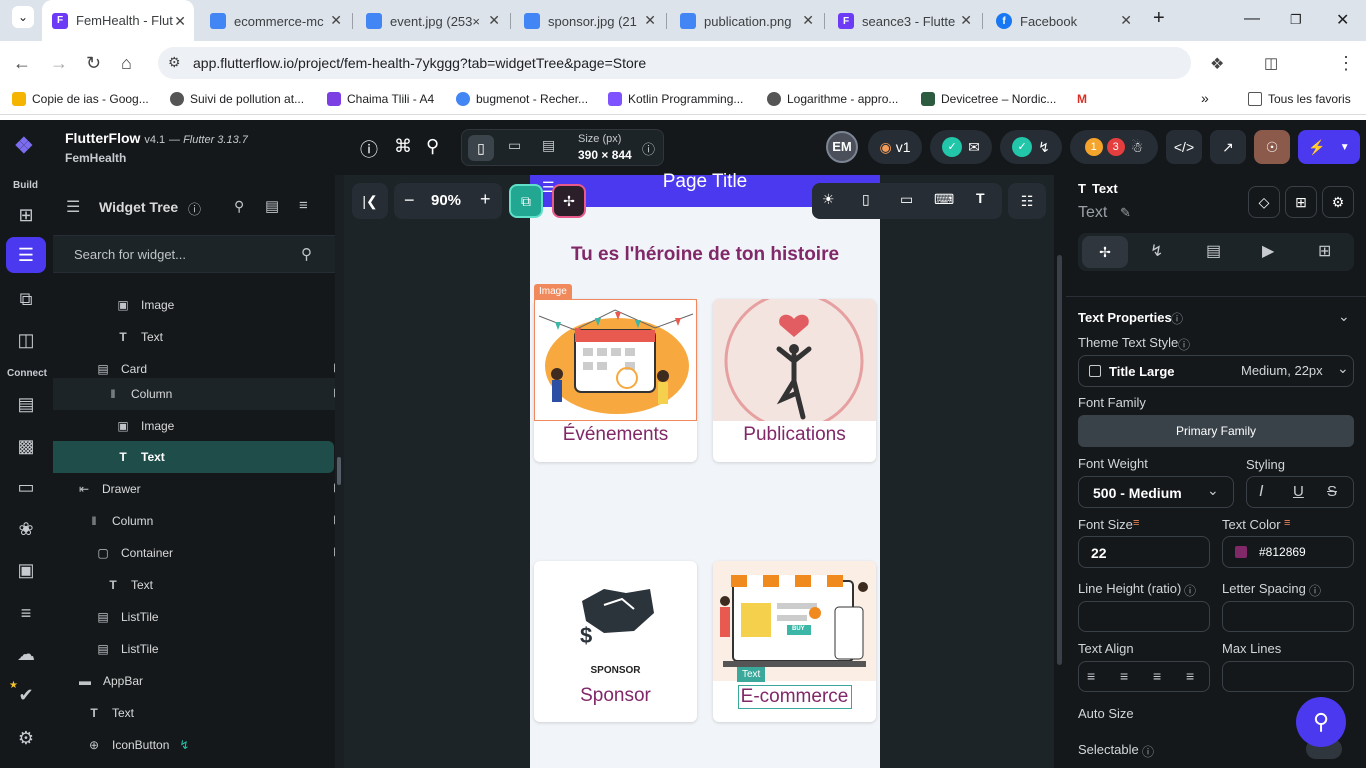 The image size is (1366, 768). Describe the element at coordinates (526, 201) in the screenshot. I see `copy-widget-button: ⧉` at that location.